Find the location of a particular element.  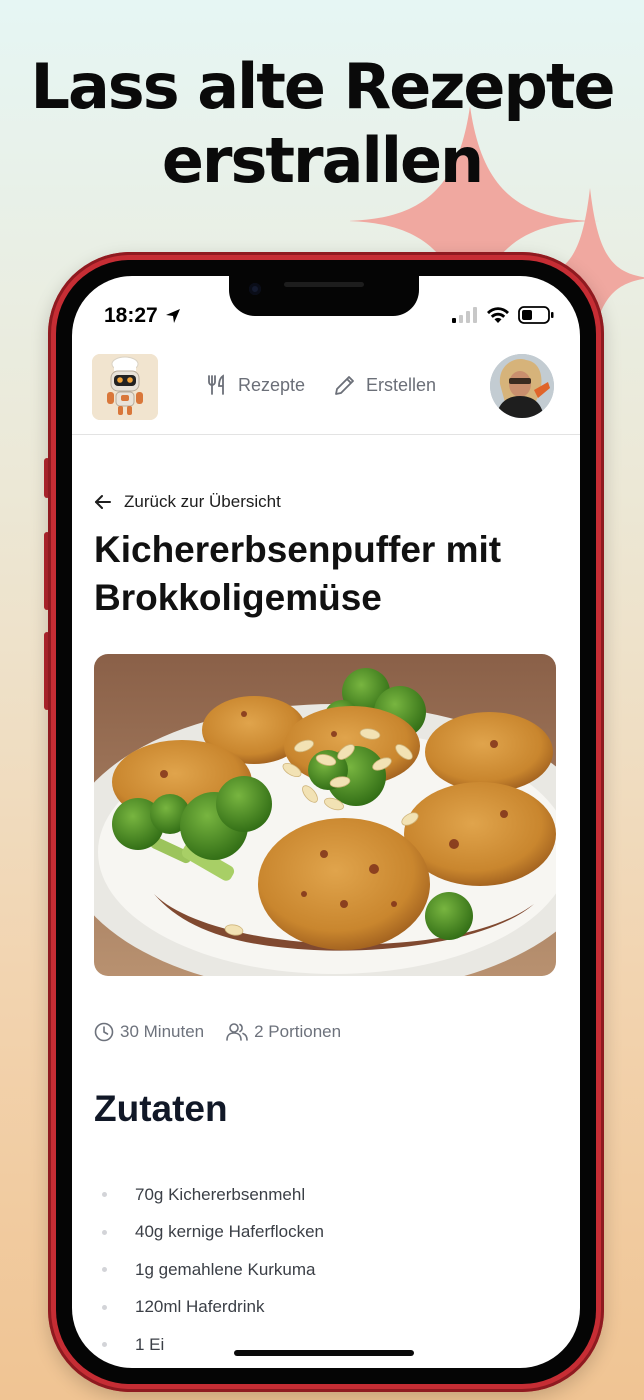

promo-headline-line1: Lass alte Rezepte is located at coordinates (322, 86).